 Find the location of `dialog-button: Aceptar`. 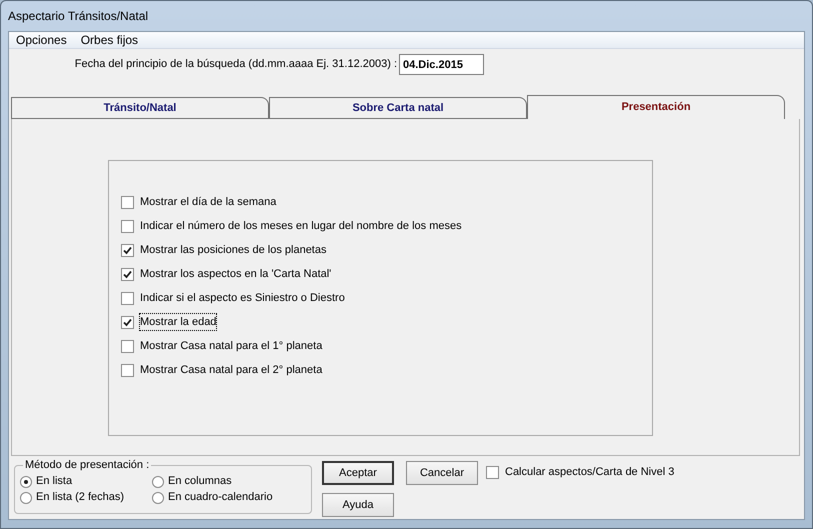

dialog-button: Aceptar is located at coordinates (358, 473).